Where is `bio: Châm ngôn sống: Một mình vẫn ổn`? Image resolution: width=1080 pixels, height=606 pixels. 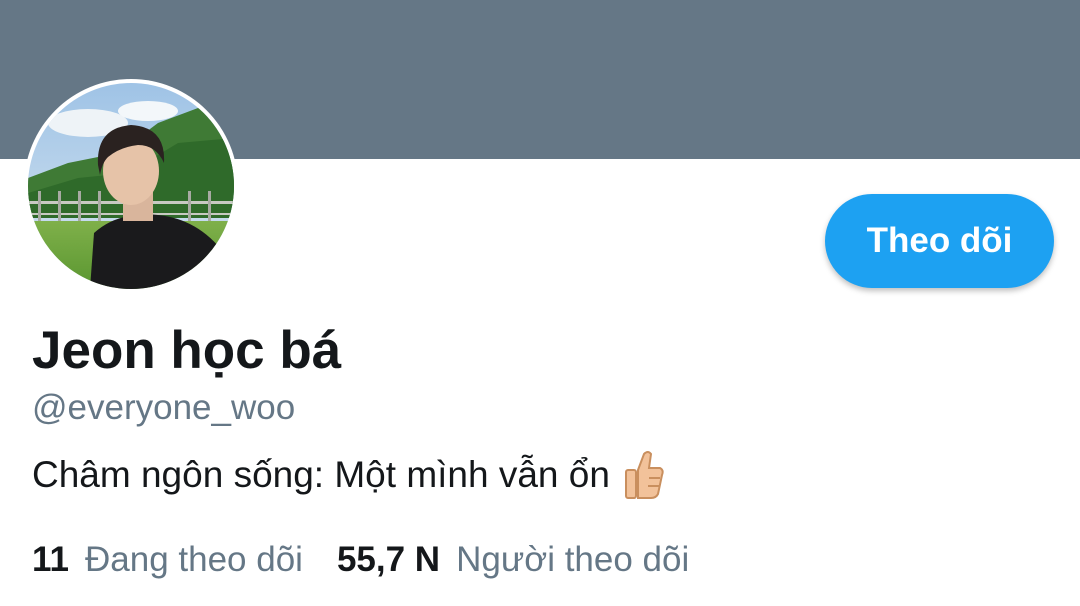
bio: Châm ngôn sống: Một mình vẫn ổn is located at coordinates (348, 475).